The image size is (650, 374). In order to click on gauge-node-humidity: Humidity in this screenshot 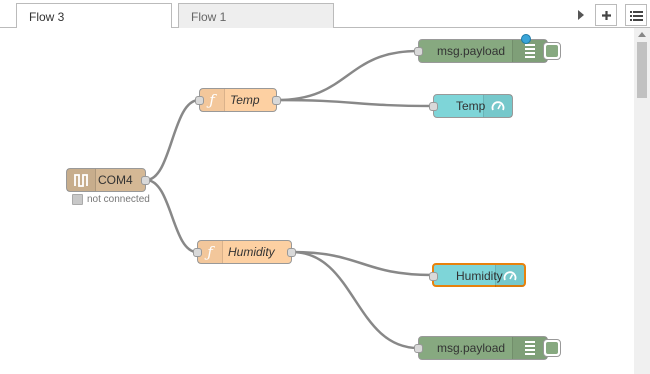, I will do `click(477, 275)`.